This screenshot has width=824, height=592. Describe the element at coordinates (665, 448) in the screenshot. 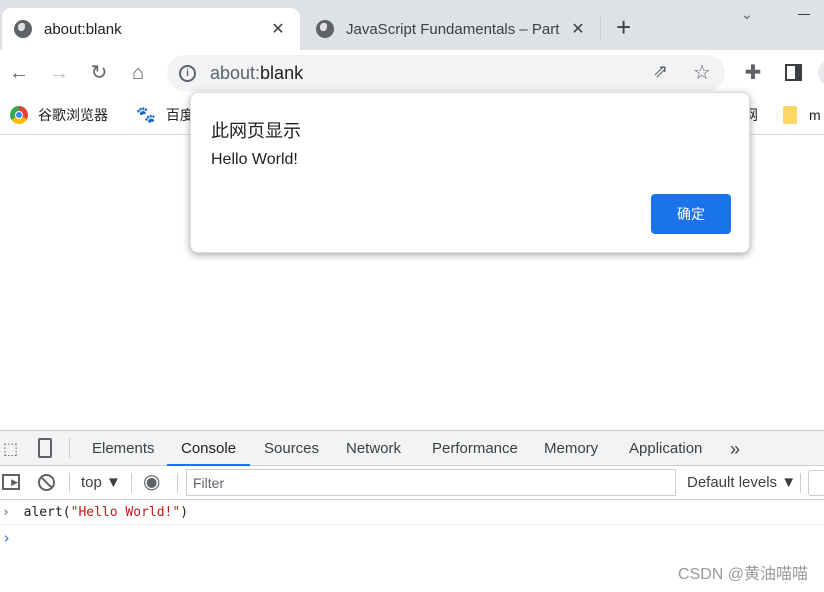

I see `tab-application: Application` at that location.